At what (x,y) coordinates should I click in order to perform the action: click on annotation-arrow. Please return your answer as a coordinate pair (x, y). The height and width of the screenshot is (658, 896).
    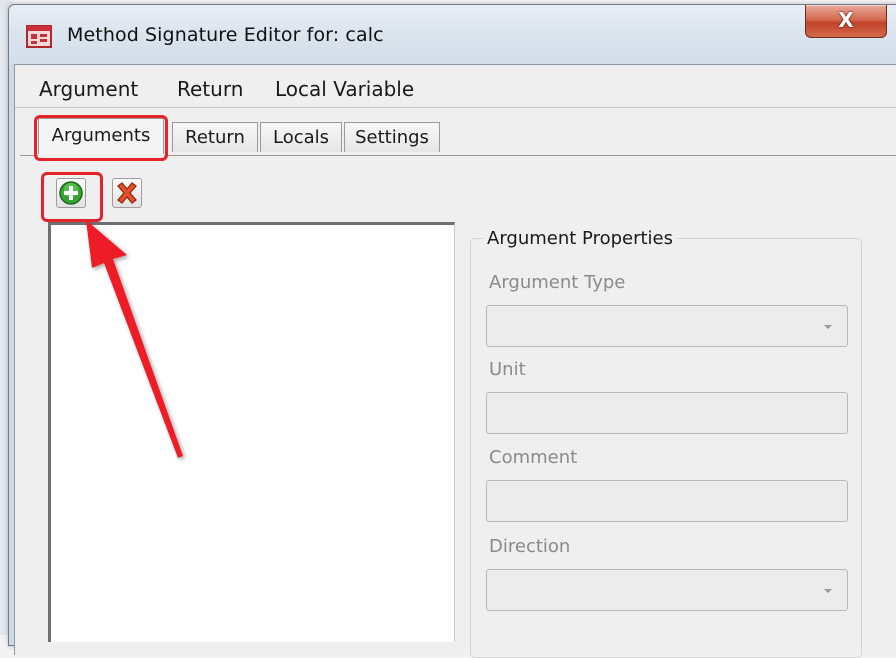
    Looking at the image, I should click on (134, 339).